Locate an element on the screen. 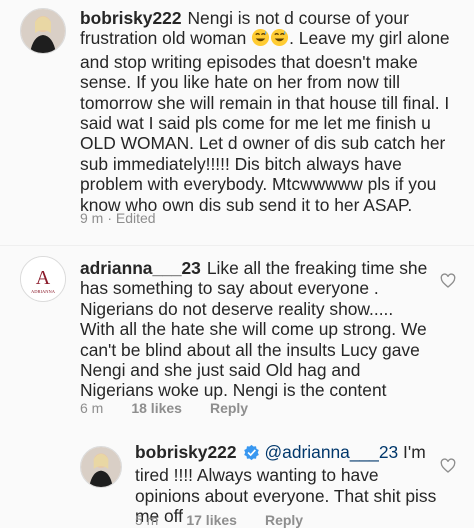 Image resolution: width=474 pixels, height=528 pixels. svg-text: A is located at coordinates (43, 278).